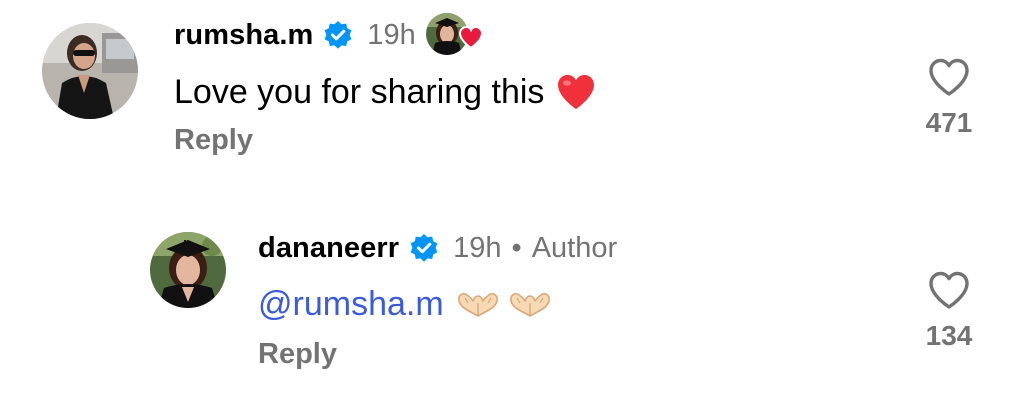 Image resolution: width=1024 pixels, height=393 pixels. What do you see at coordinates (574, 247) in the screenshot?
I see `author-label: Author` at bounding box center [574, 247].